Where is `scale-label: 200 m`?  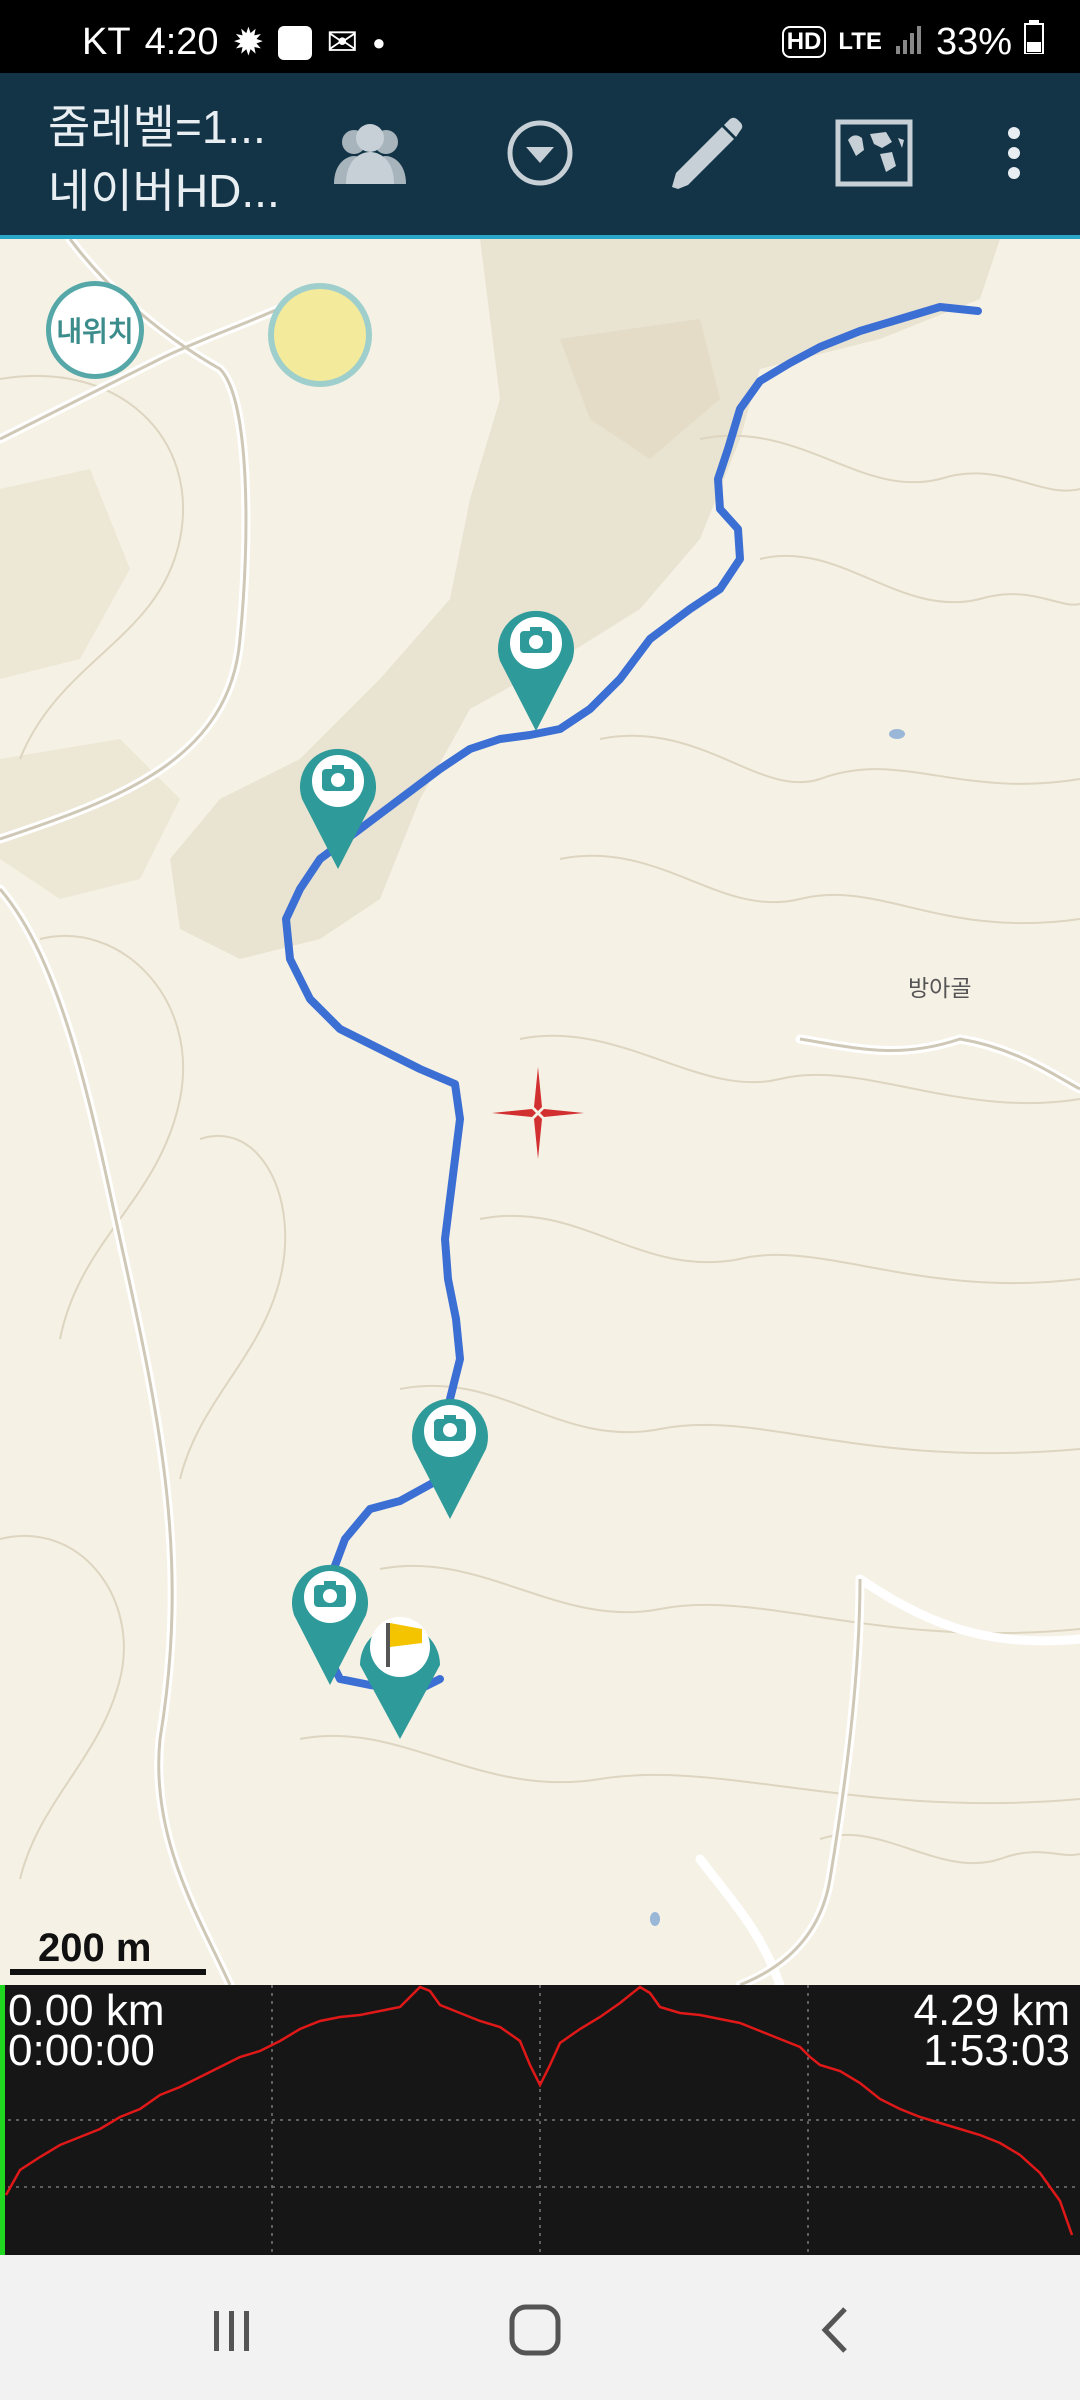 scale-label: 200 m is located at coordinates (95, 1948).